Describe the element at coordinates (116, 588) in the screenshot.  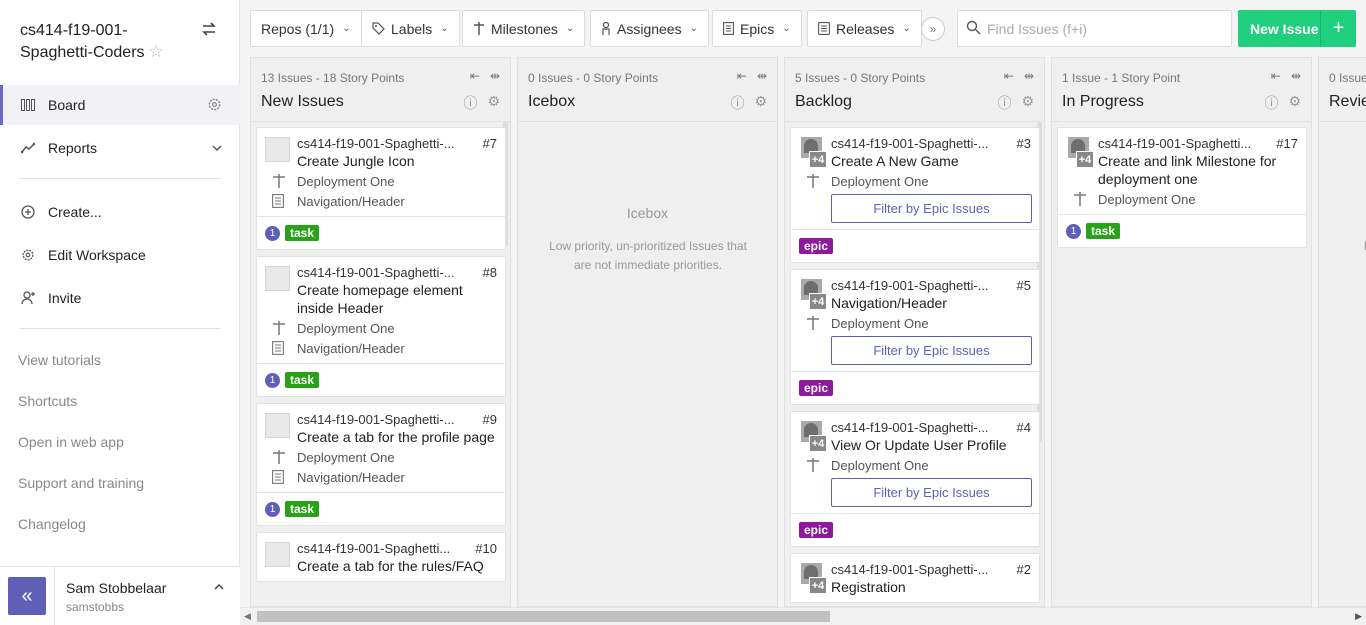
I see `user-name: Sam Stobbelaar` at that location.